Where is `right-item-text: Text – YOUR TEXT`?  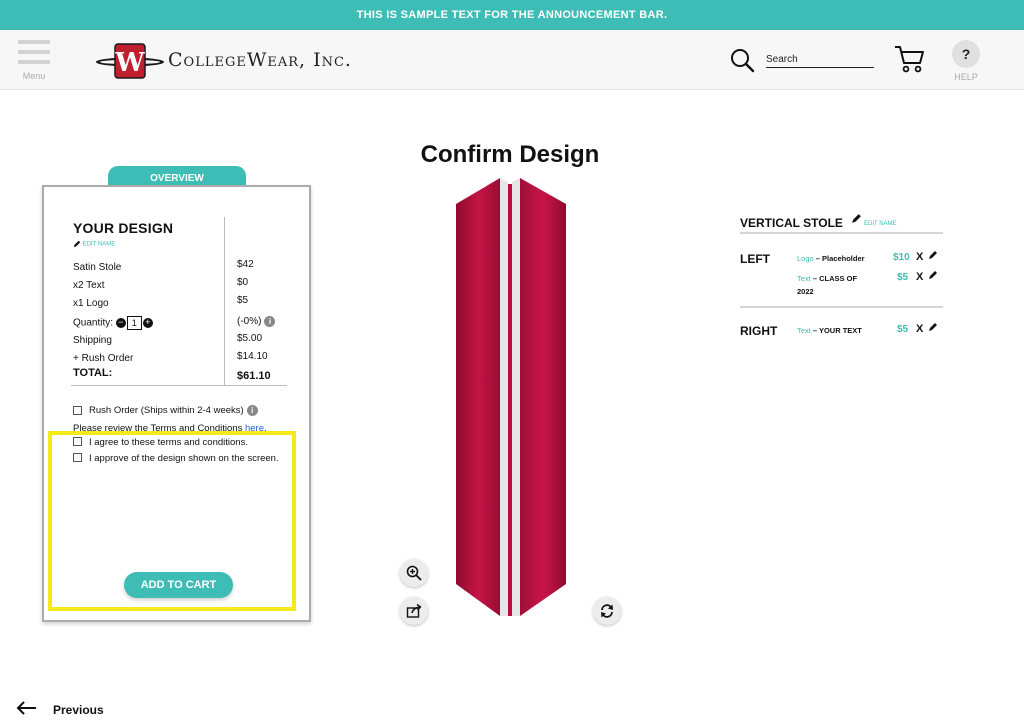 right-item-text: Text – YOUR TEXT is located at coordinates (842, 330).